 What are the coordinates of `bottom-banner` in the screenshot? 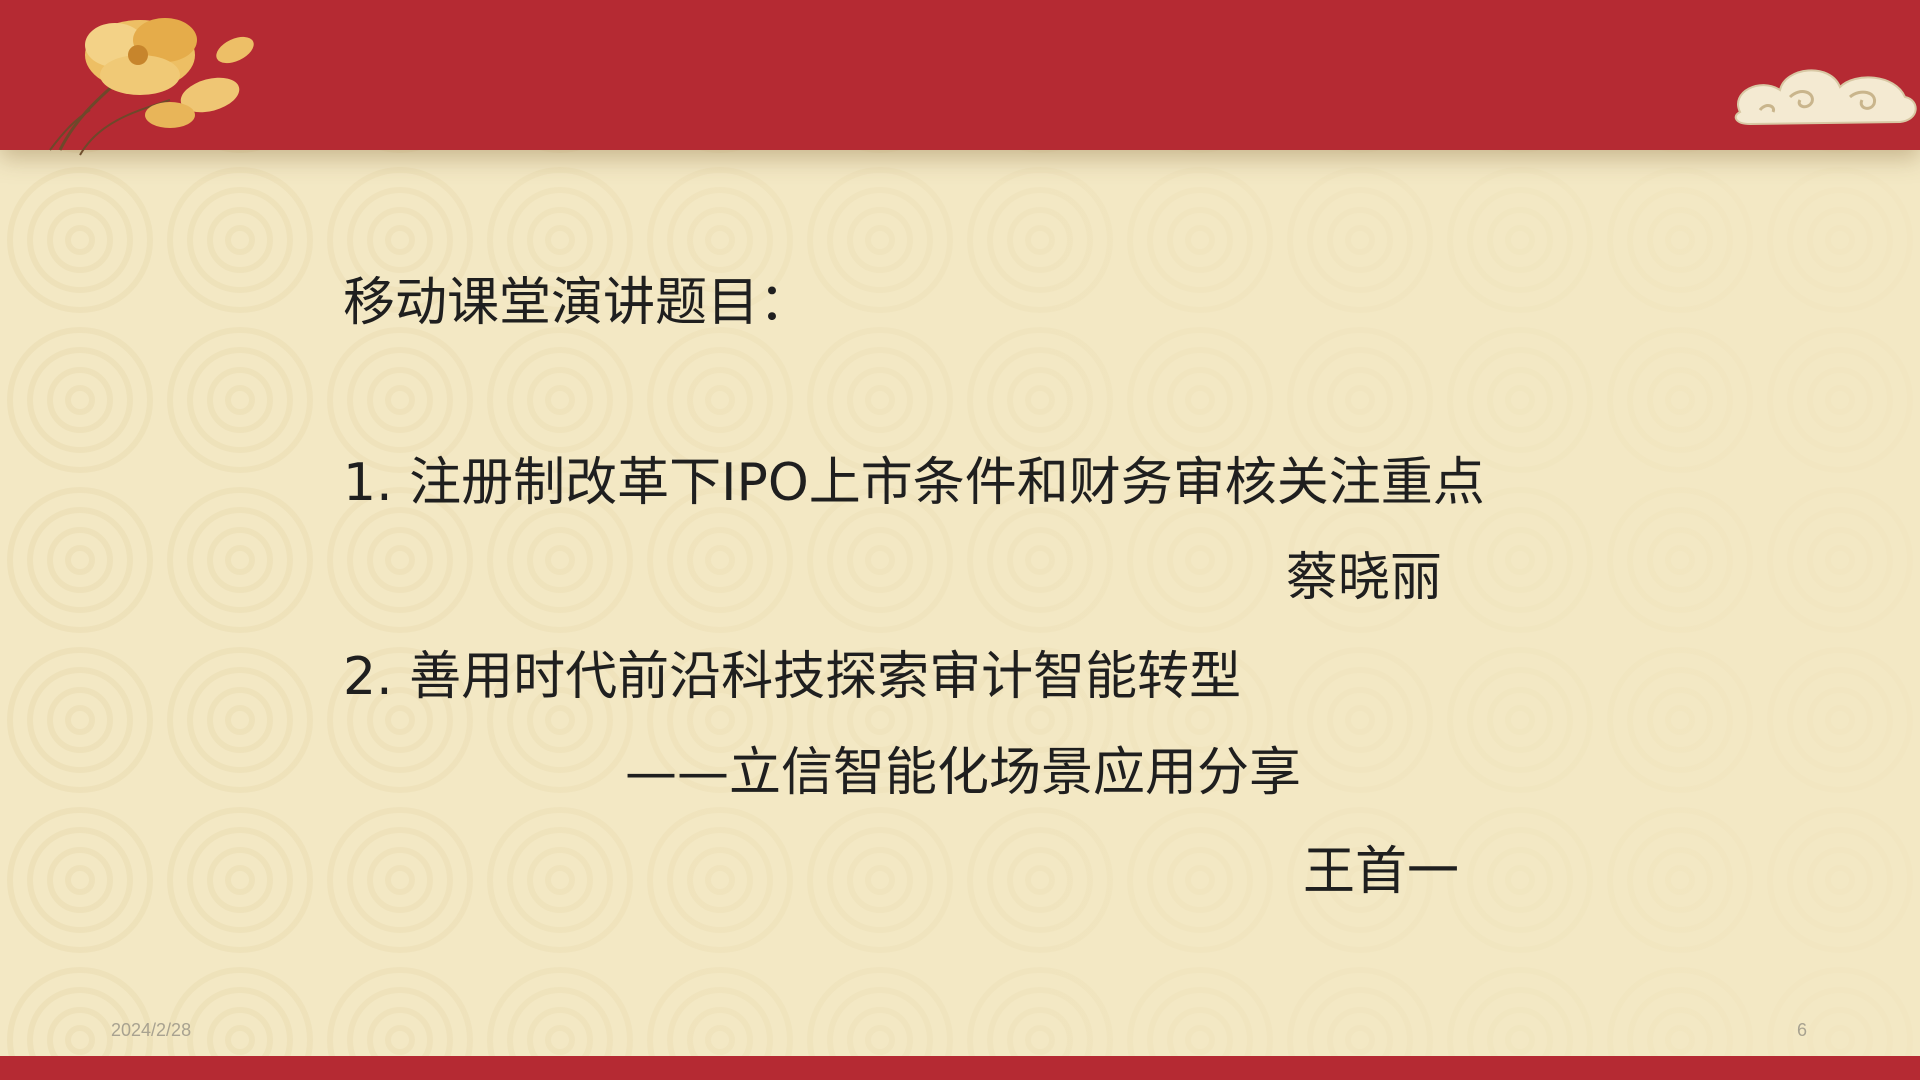 It's located at (960, 1068).